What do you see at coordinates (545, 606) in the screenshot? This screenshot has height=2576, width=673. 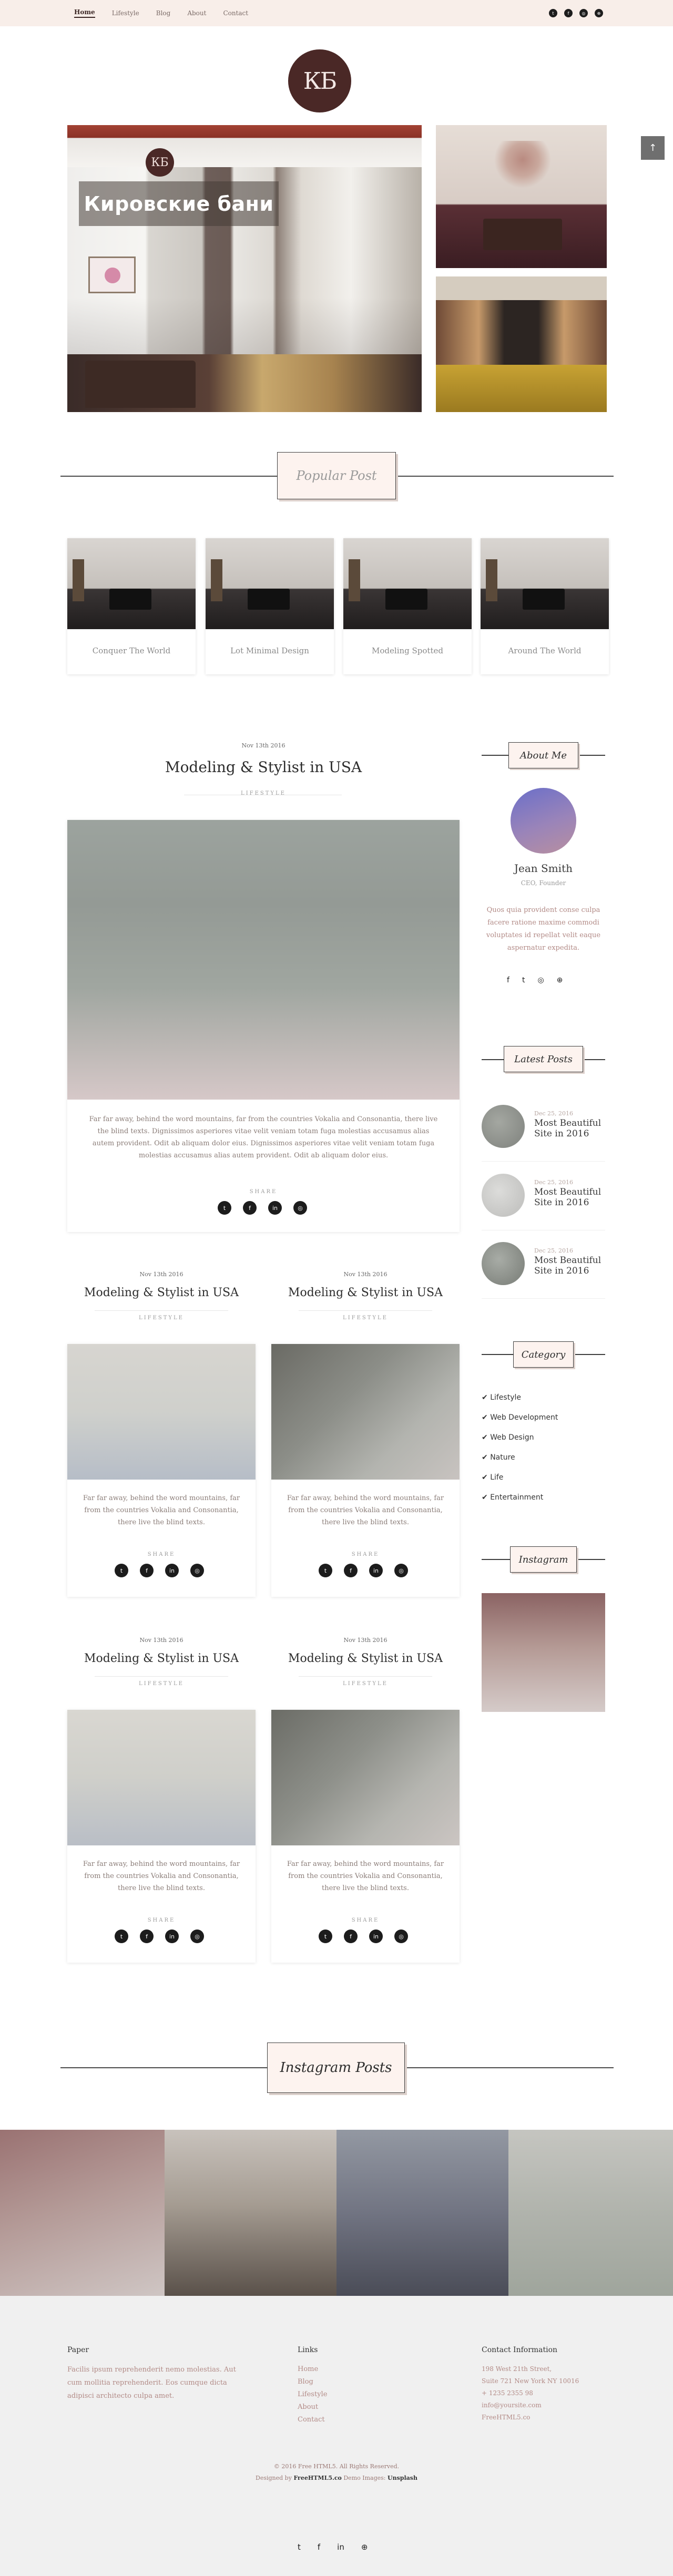 I see `popular-card: Around The World` at bounding box center [545, 606].